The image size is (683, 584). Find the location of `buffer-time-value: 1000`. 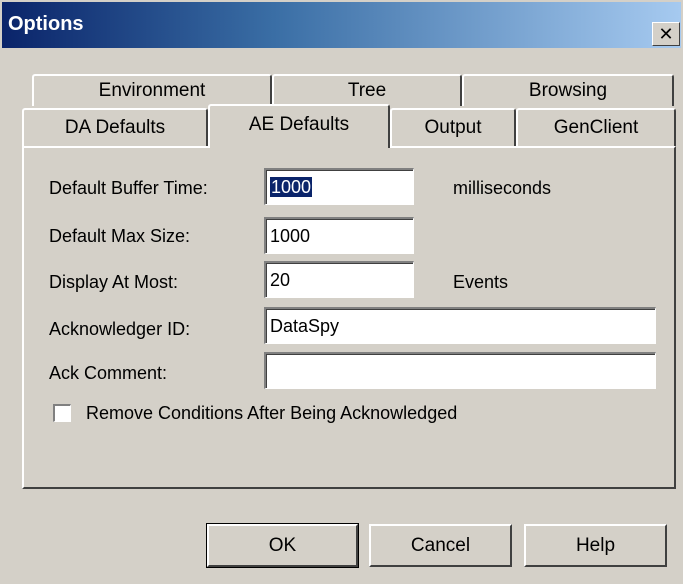

buffer-time-value: 1000 is located at coordinates (291, 187).